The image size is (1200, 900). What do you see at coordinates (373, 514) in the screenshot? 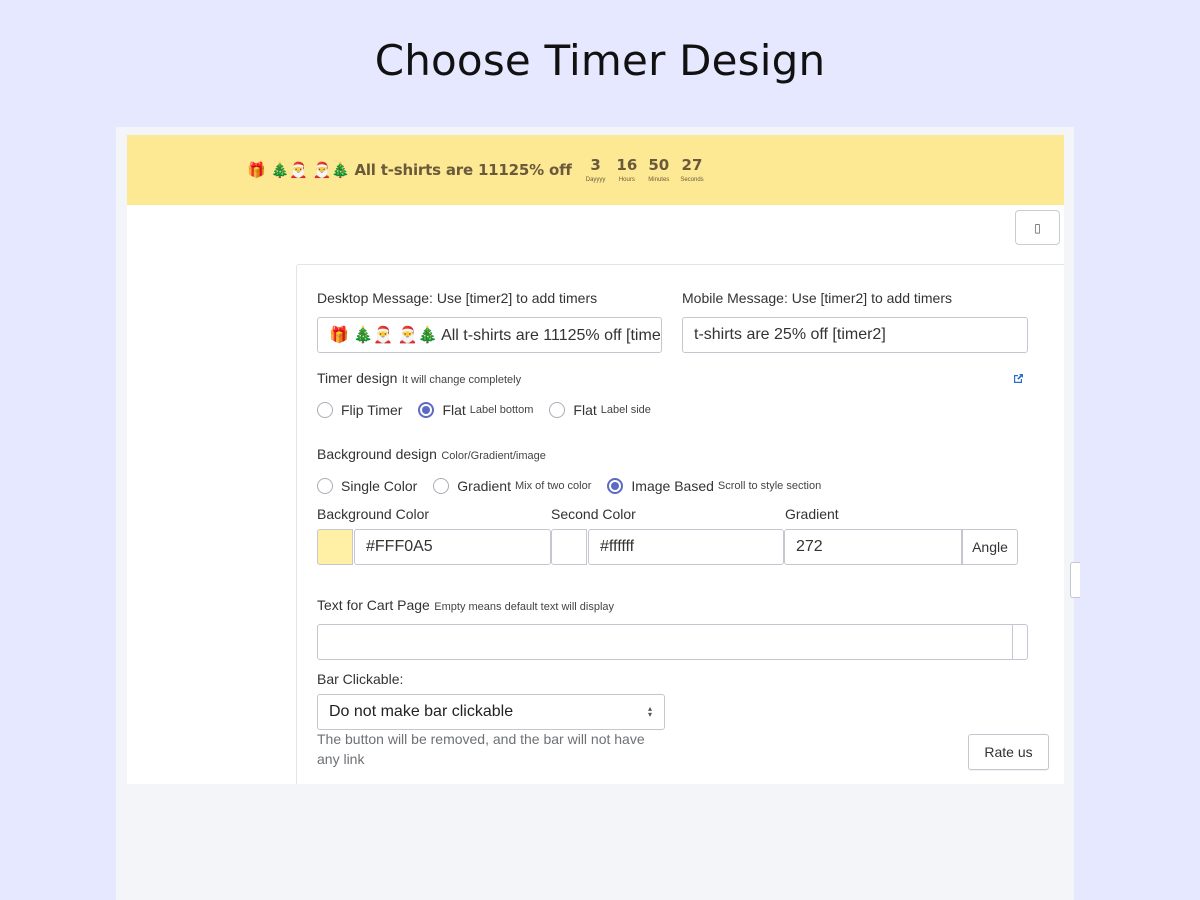
I see `background-color-label: Background Color` at bounding box center [373, 514].